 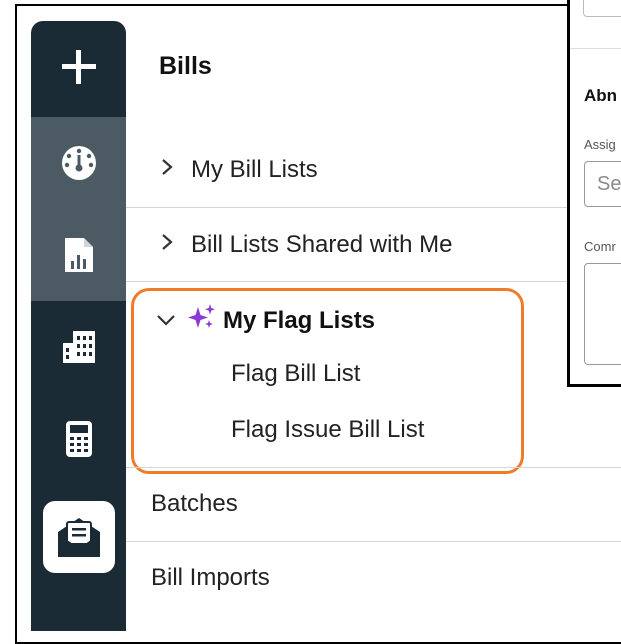 I want to click on report-chart-icon, so click(x=78, y=255).